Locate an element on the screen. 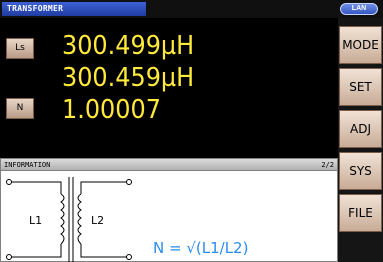 The width and height of the screenshot is (383, 262). information-header: INFORMATION 2/2 is located at coordinates (169, 165).